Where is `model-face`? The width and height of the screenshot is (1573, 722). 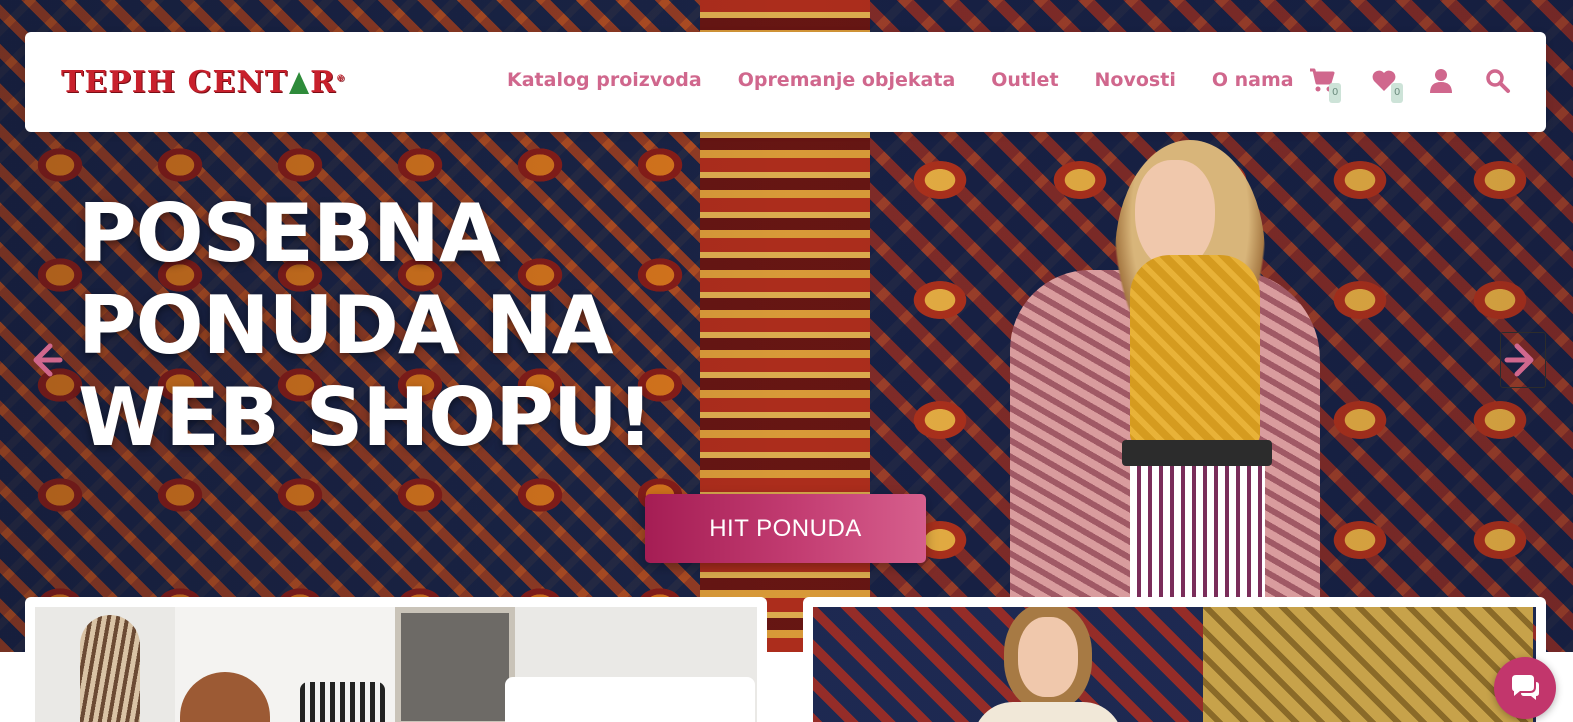 model-face is located at coordinates (1175, 215).